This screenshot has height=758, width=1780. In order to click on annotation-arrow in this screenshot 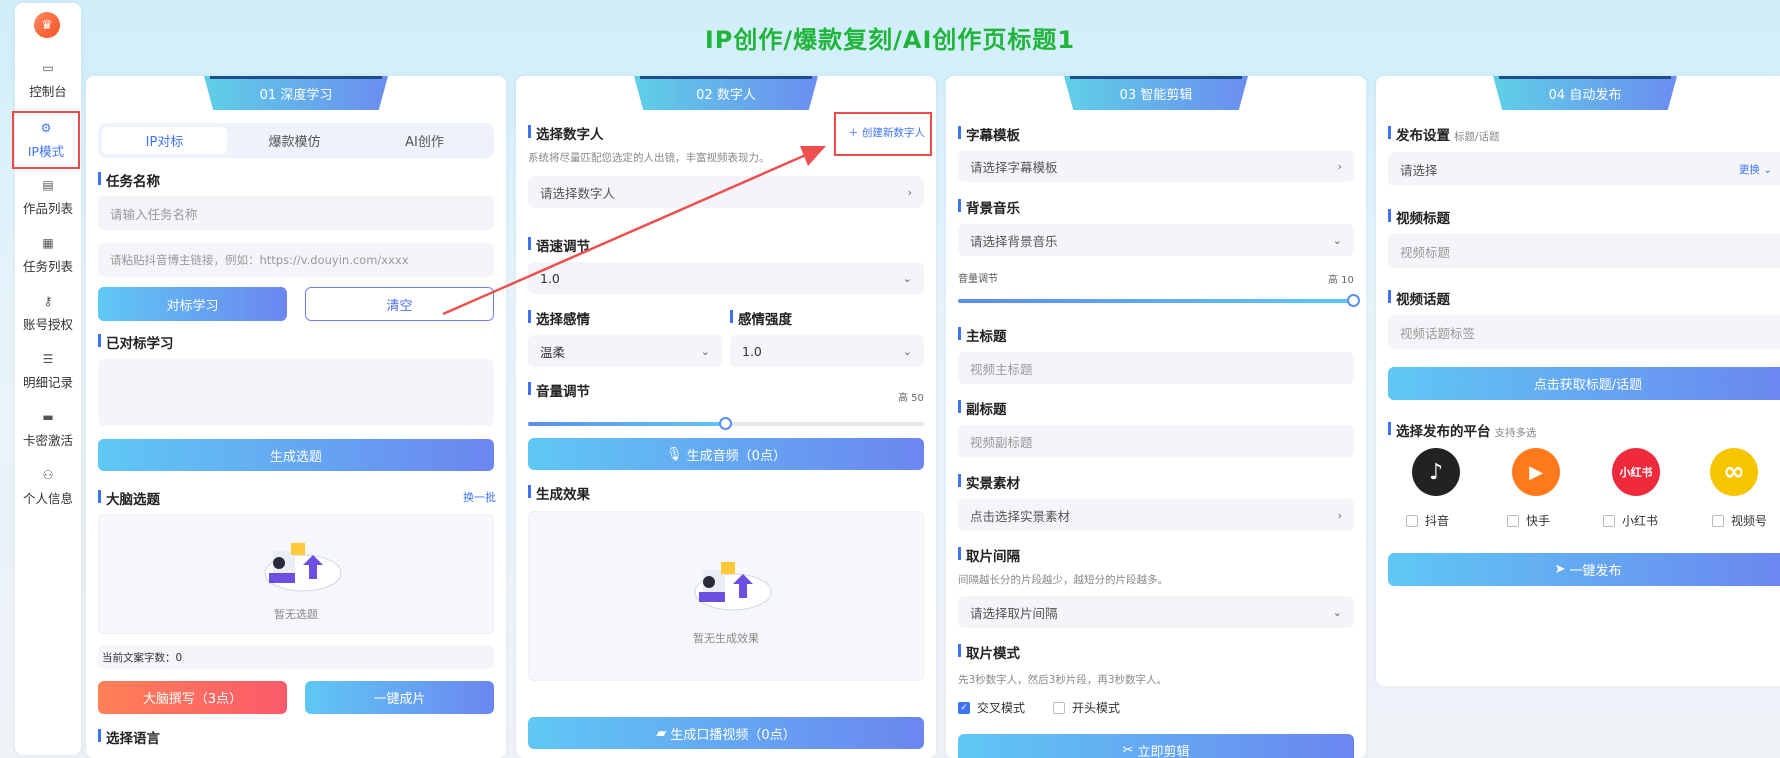, I will do `click(634, 231)`.